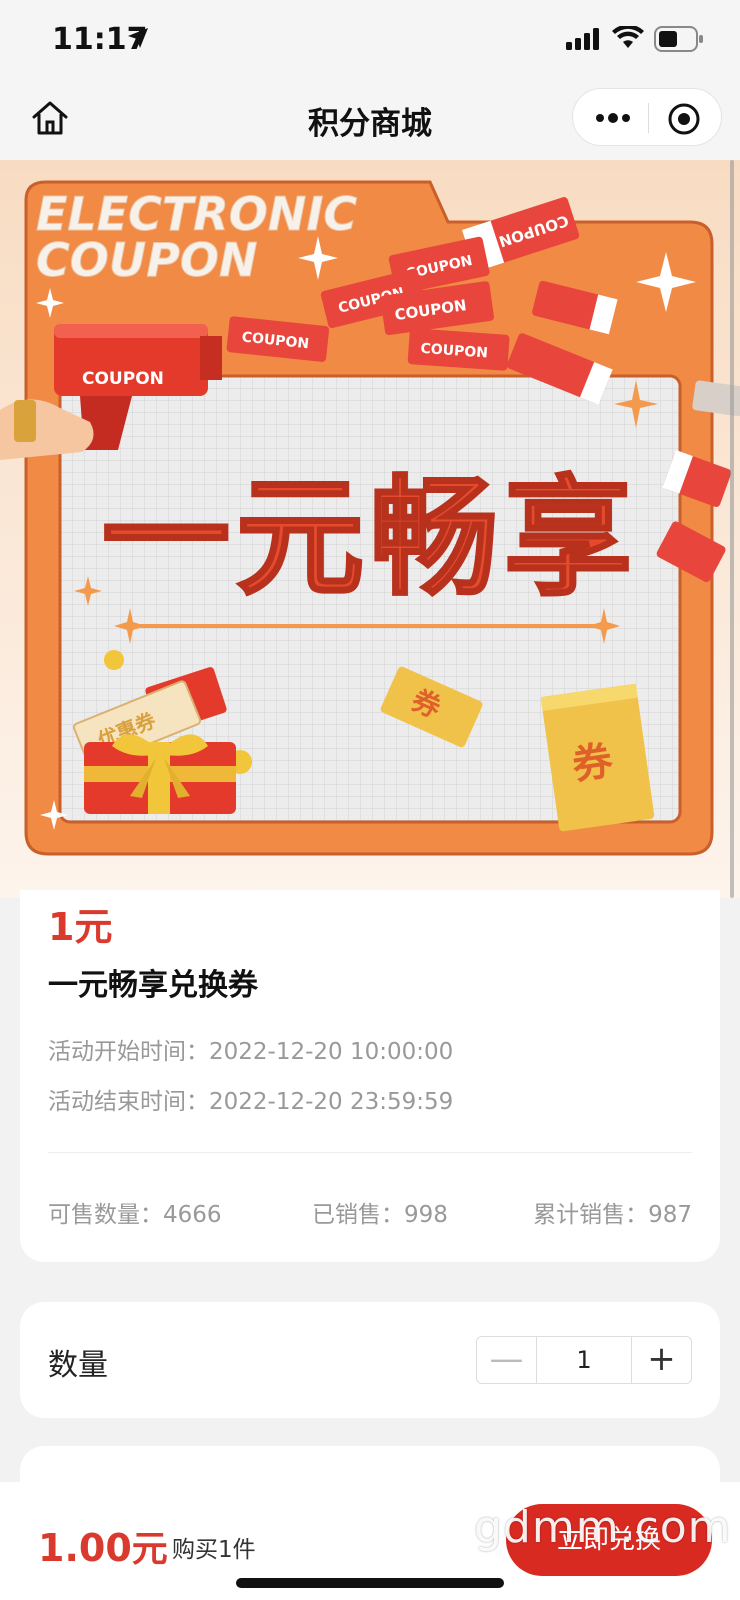 Image resolution: width=740 pixels, height=1600 pixels. What do you see at coordinates (370, 1152) in the screenshot?
I see `divider` at bounding box center [370, 1152].